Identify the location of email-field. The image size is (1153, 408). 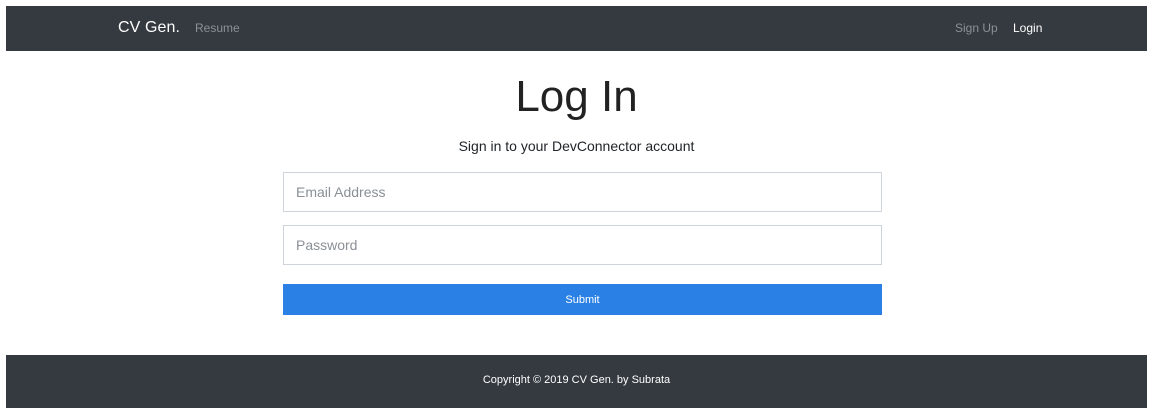
(582, 192).